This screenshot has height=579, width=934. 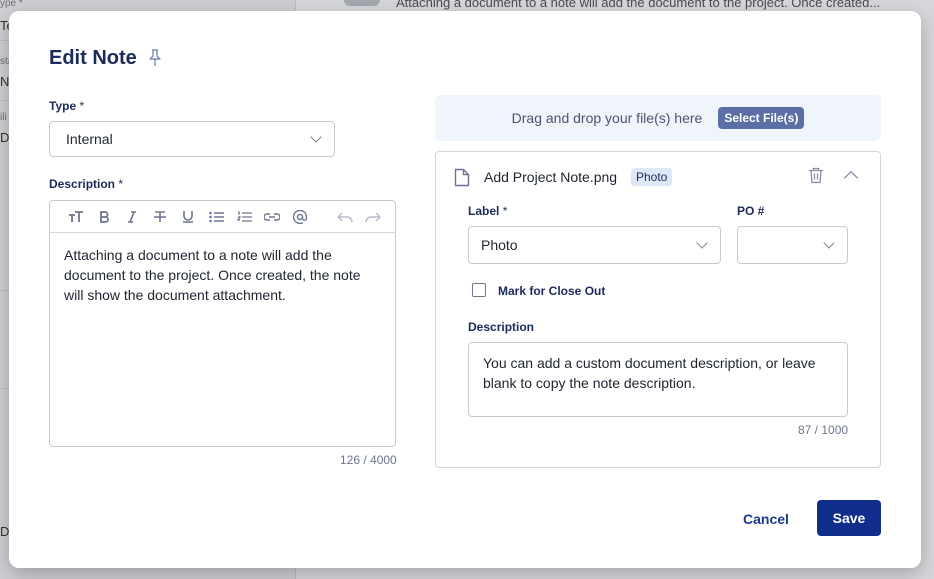 What do you see at coordinates (607, 118) in the screenshot?
I see `dropzone-text: Drag and drop your file(s) here` at bounding box center [607, 118].